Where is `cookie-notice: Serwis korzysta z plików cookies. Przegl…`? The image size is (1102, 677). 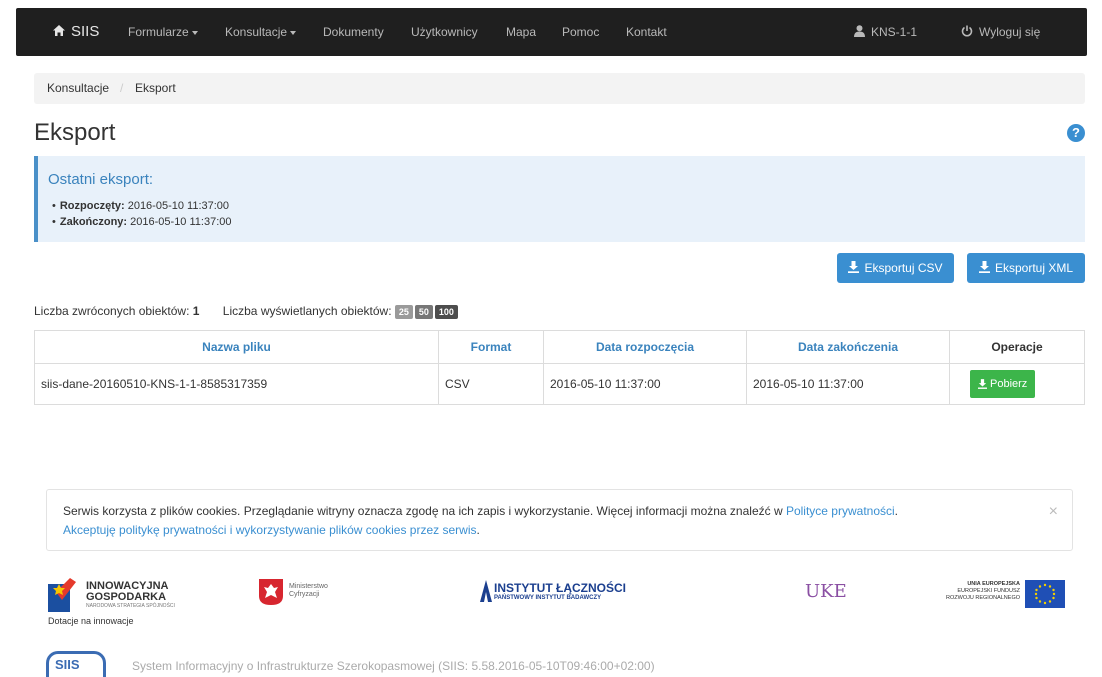 cookie-notice: Serwis korzysta z plików cookies. Przegl… is located at coordinates (559, 520).